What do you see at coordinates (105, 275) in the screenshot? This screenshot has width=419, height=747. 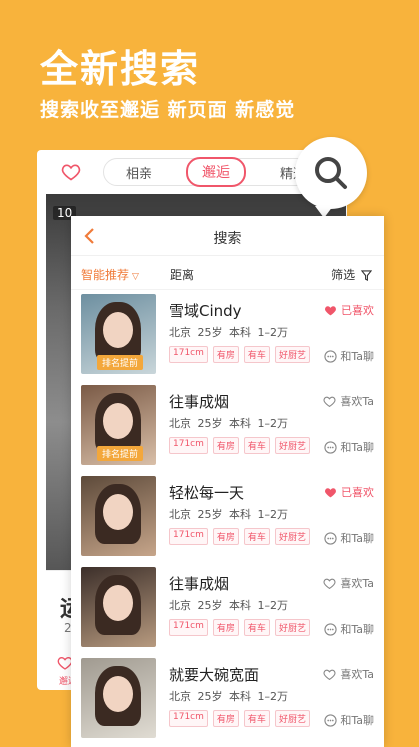 I see `sort-label: 智能推荐` at bounding box center [105, 275].